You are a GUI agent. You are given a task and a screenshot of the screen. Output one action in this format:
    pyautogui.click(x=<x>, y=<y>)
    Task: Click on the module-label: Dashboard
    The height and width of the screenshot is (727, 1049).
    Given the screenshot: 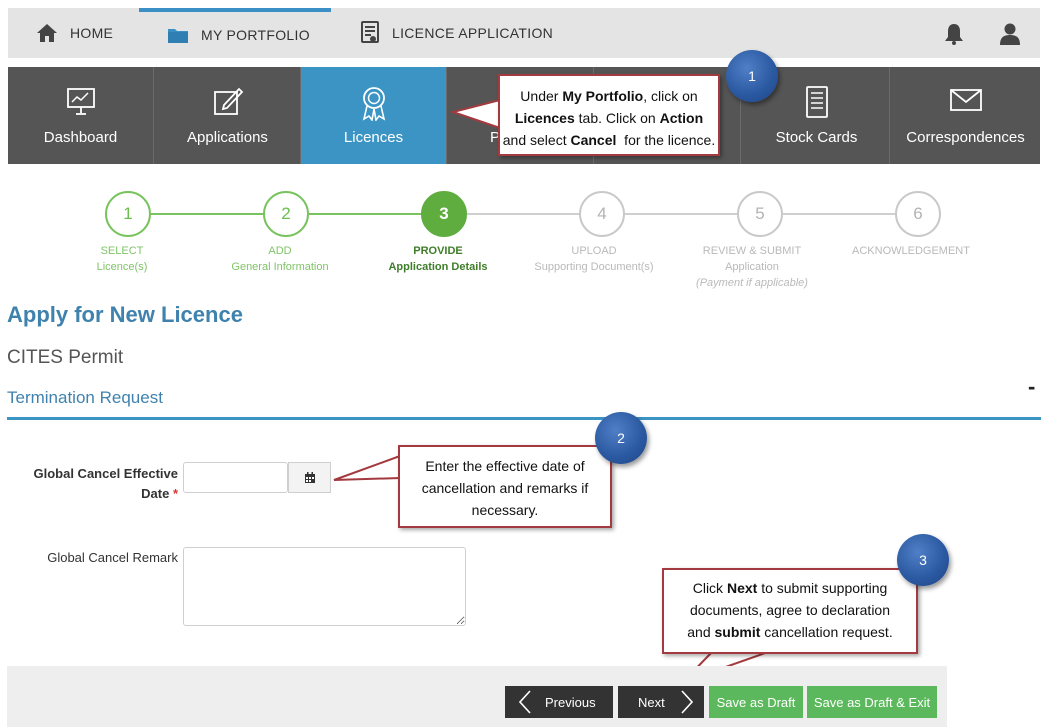 What is the action you would take?
    pyautogui.click(x=80, y=137)
    